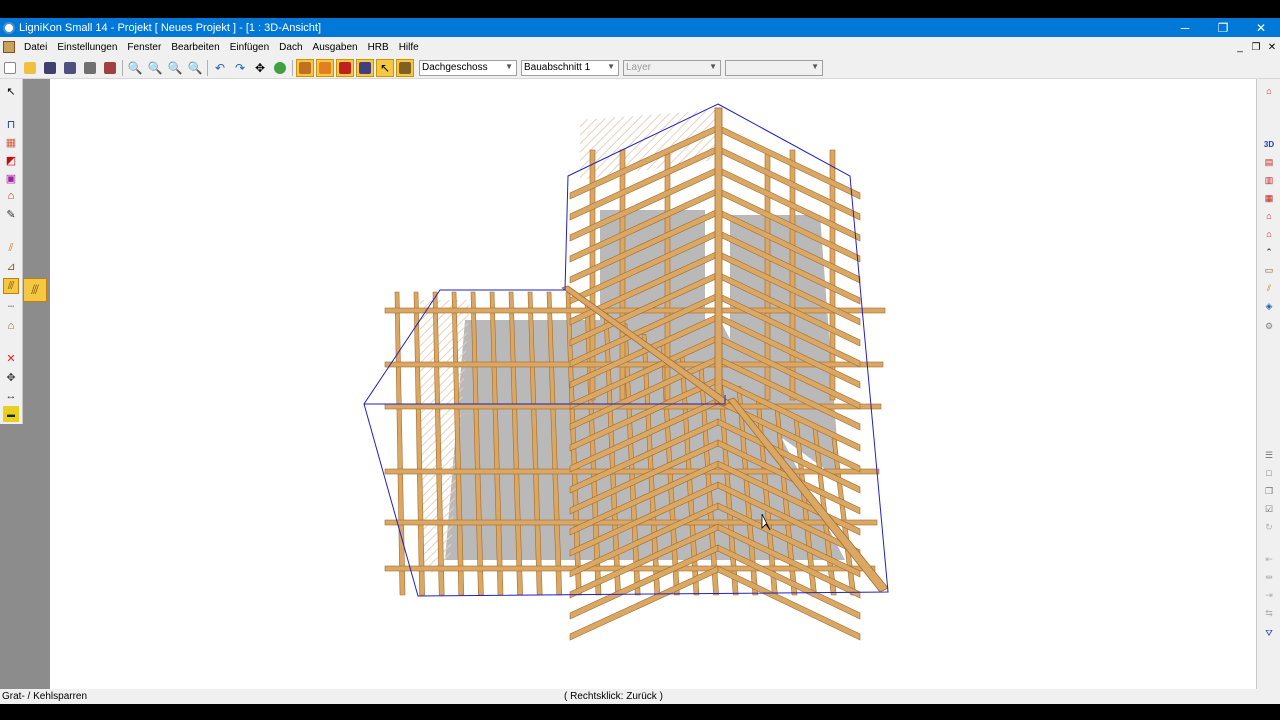 The height and width of the screenshot is (720, 1280). Describe the element at coordinates (1269, 509) in the screenshot. I see `checkbox-icon: ☑` at that location.